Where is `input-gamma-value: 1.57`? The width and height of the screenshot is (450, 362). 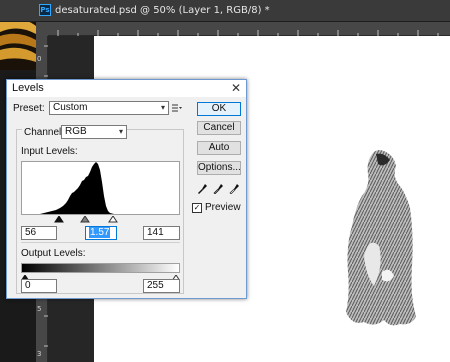
input-gamma-value: 1.57 is located at coordinates (100, 232).